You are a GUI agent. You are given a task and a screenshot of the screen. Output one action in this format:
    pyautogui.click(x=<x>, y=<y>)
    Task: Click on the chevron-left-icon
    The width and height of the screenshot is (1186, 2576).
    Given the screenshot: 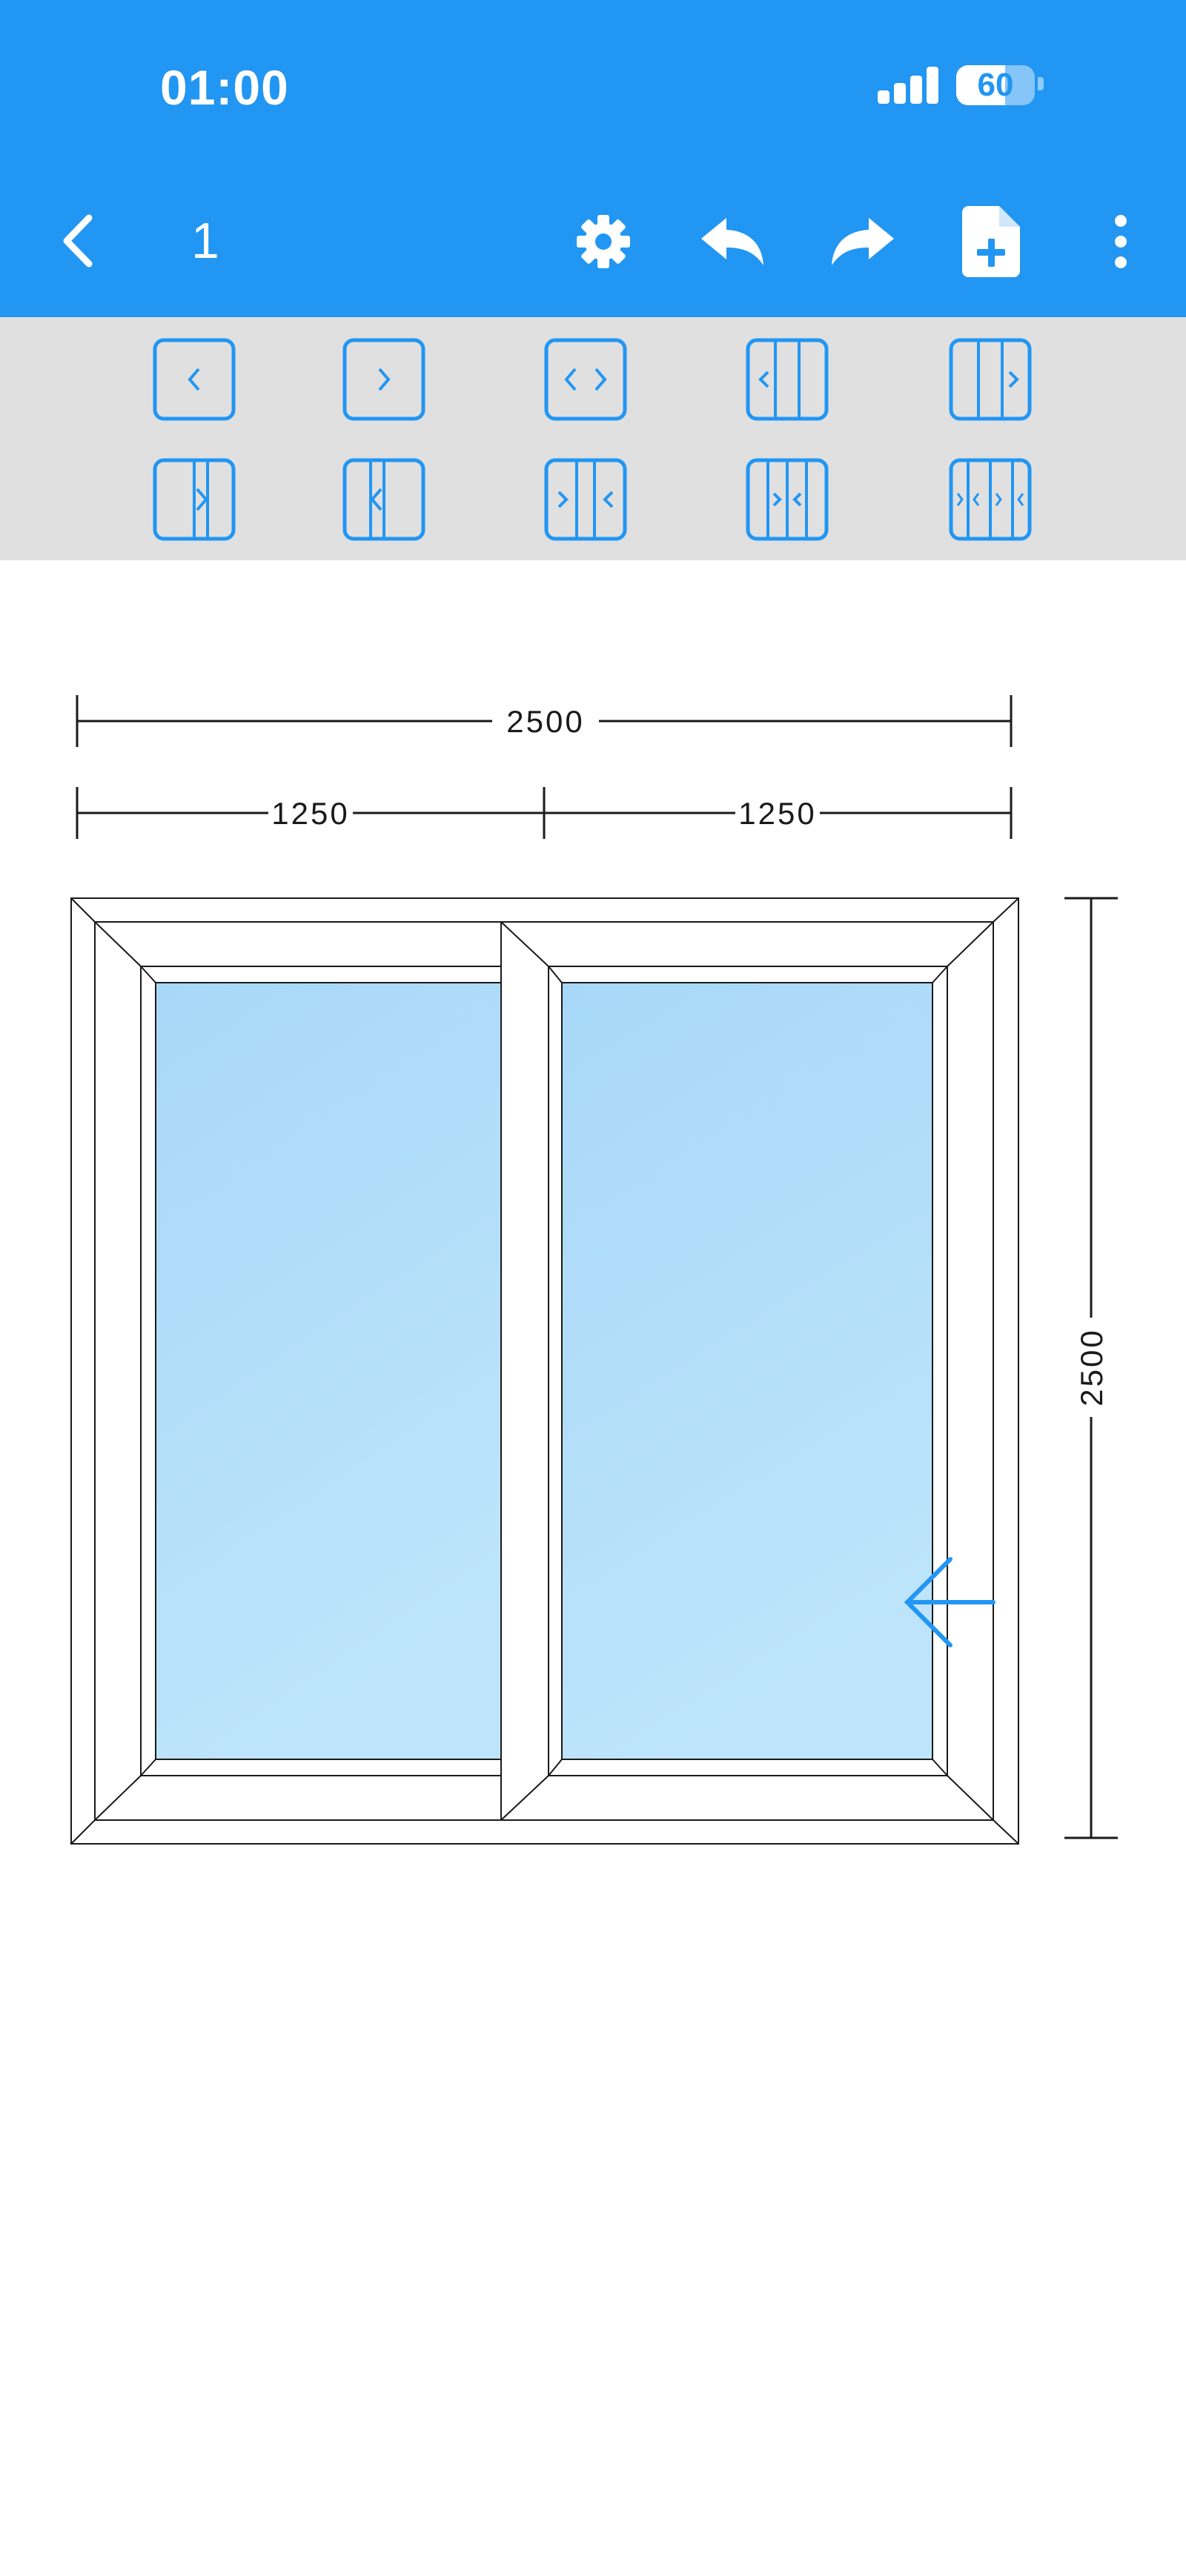 What is the action you would take?
    pyautogui.click(x=78, y=241)
    